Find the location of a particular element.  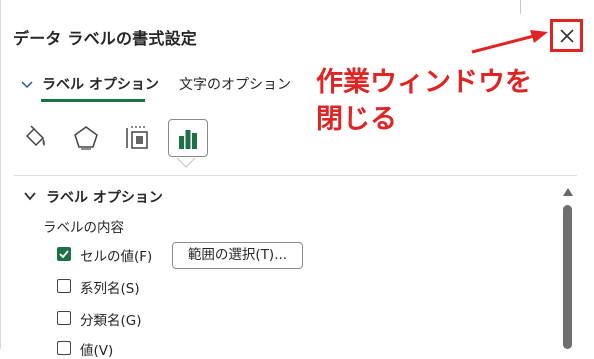

option-label-series-name: 系列名(S) is located at coordinates (110, 287).